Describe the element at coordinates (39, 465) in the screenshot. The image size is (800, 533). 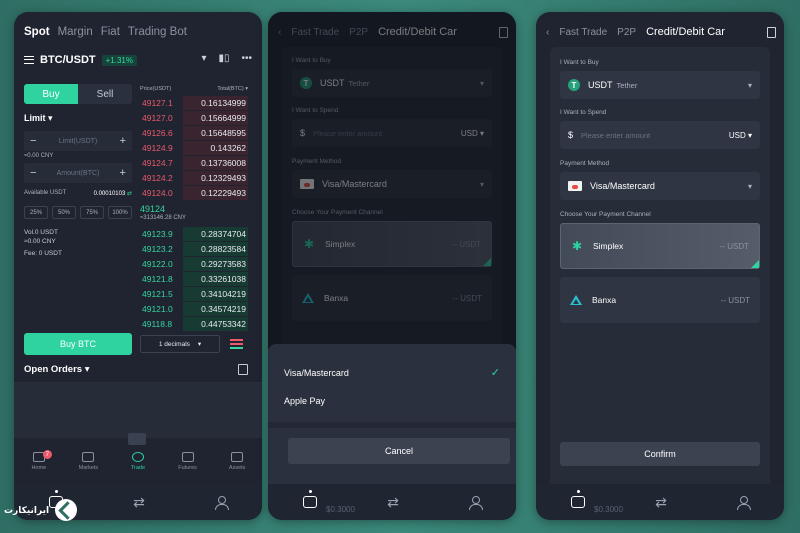
I see `tab-home: Home 7` at that location.